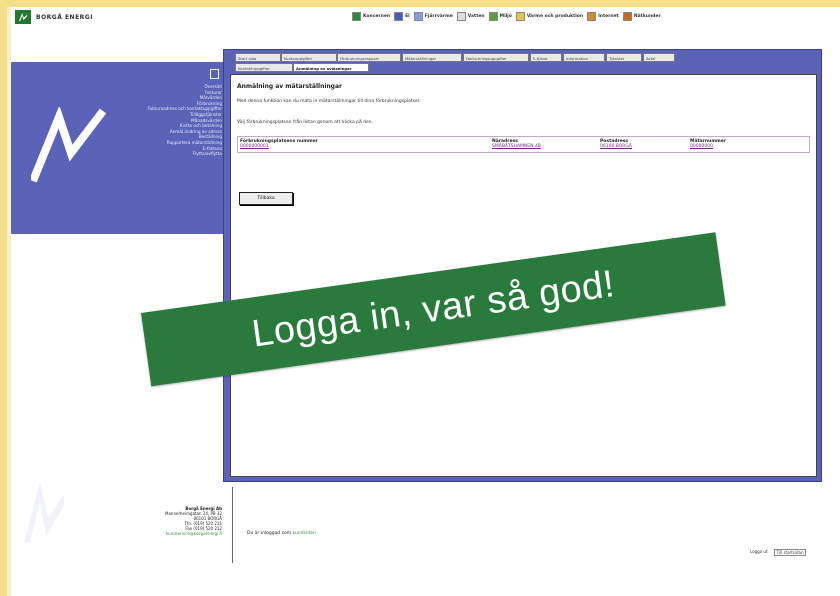  I want to click on sidebar-menu-item: Flytta/avflytta, so click(185, 154).